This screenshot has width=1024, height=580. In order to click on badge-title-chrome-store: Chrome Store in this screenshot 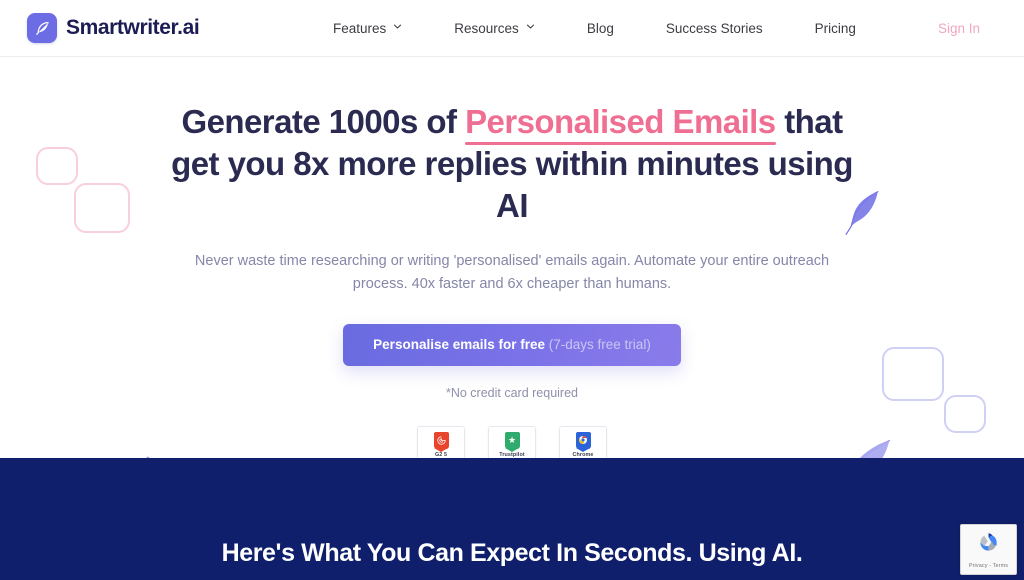, I will do `click(583, 455)`.